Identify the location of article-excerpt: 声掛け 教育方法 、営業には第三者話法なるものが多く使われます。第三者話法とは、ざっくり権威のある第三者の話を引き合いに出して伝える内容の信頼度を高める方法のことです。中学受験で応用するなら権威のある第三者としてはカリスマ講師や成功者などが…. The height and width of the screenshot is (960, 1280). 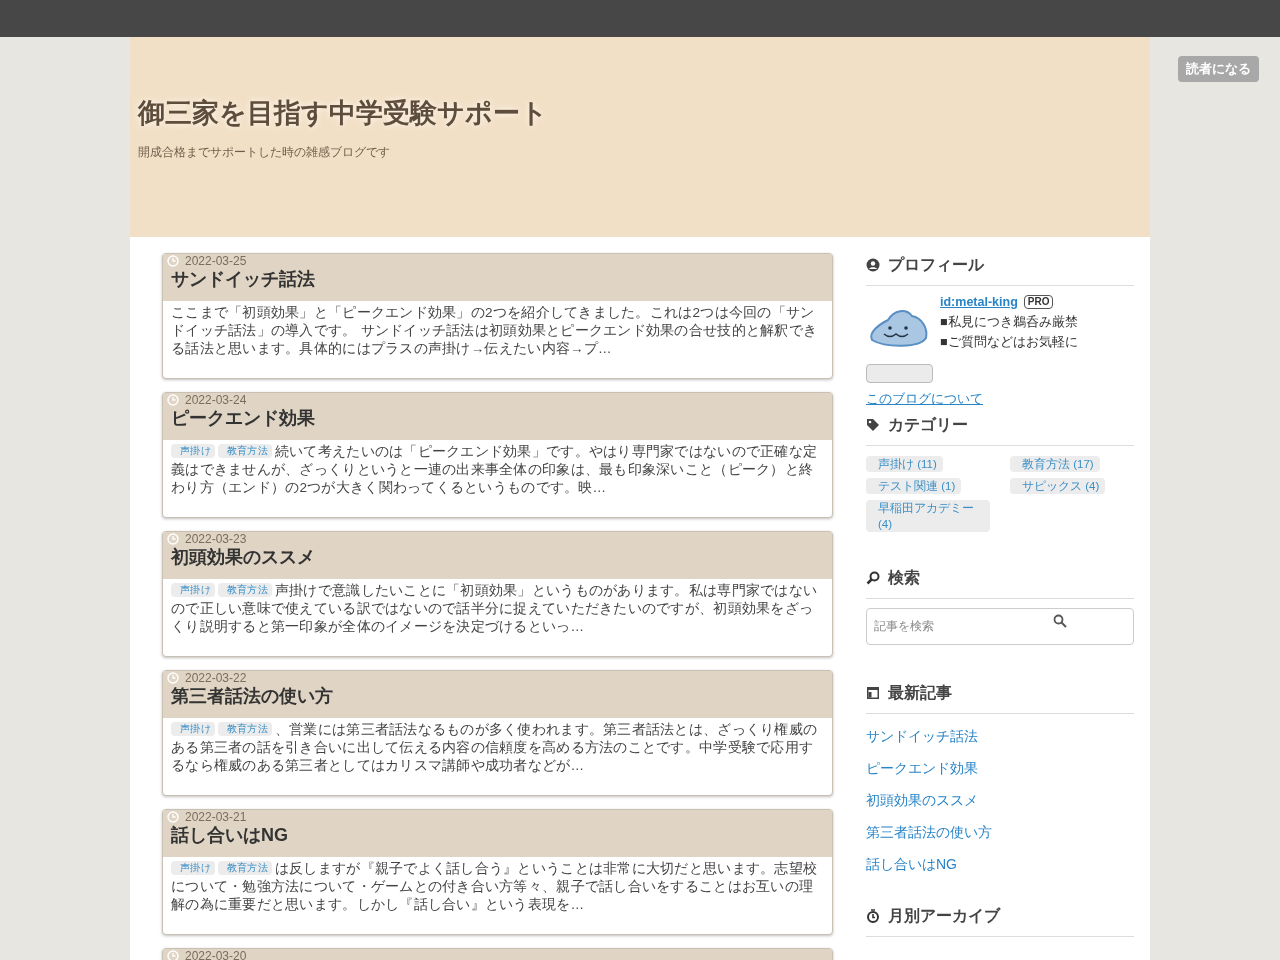
(495, 748).